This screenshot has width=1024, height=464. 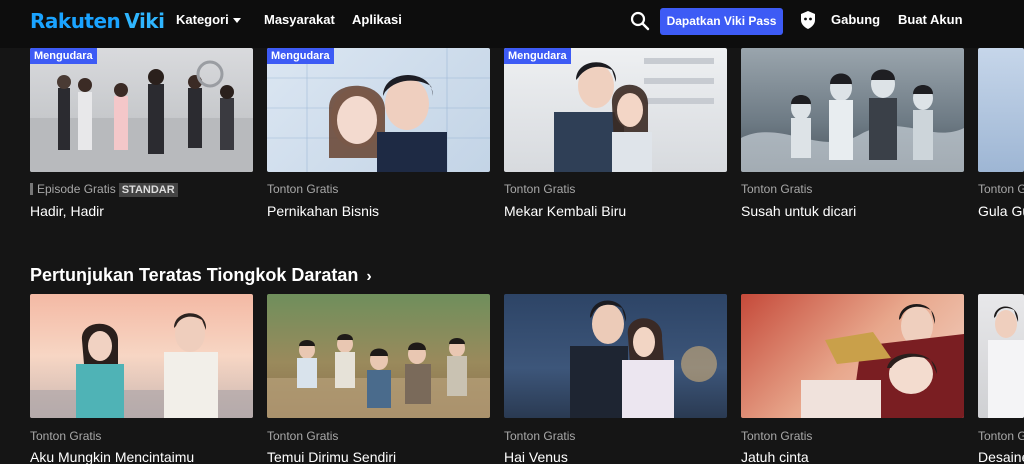 I want to click on join-link: Gabung, so click(x=855, y=19).